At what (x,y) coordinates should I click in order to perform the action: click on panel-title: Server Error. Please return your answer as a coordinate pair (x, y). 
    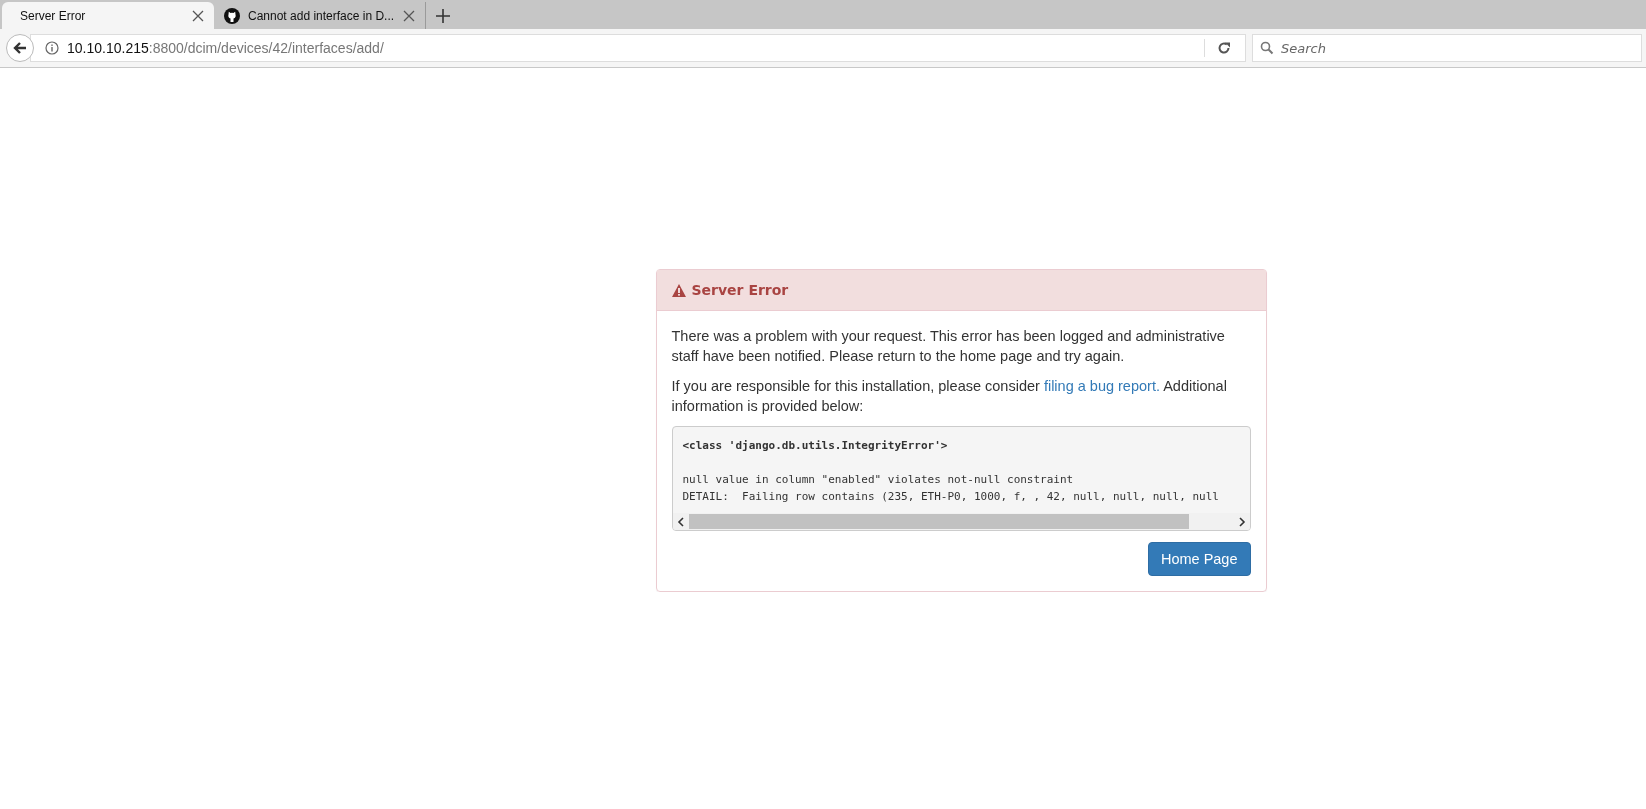
    Looking at the image, I should click on (740, 290).